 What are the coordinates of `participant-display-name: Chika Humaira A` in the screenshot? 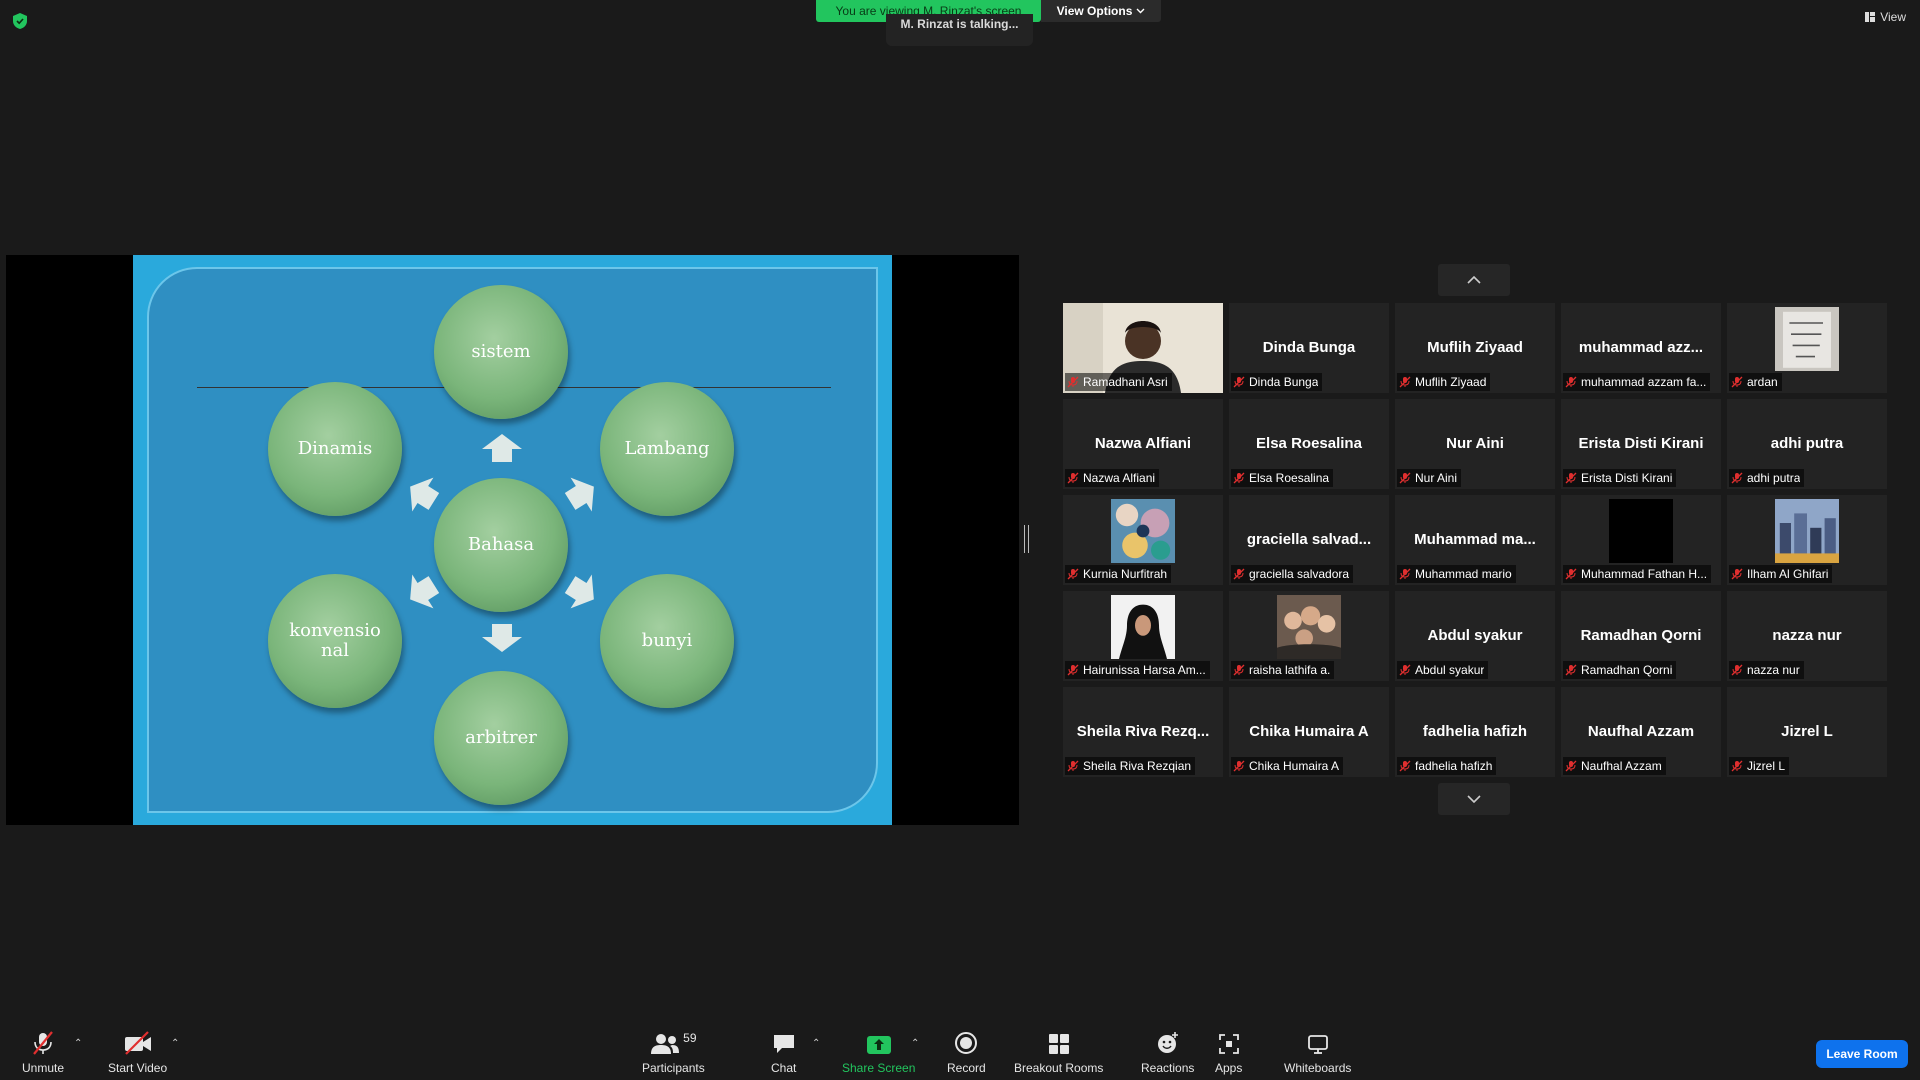 It's located at (1309, 731).